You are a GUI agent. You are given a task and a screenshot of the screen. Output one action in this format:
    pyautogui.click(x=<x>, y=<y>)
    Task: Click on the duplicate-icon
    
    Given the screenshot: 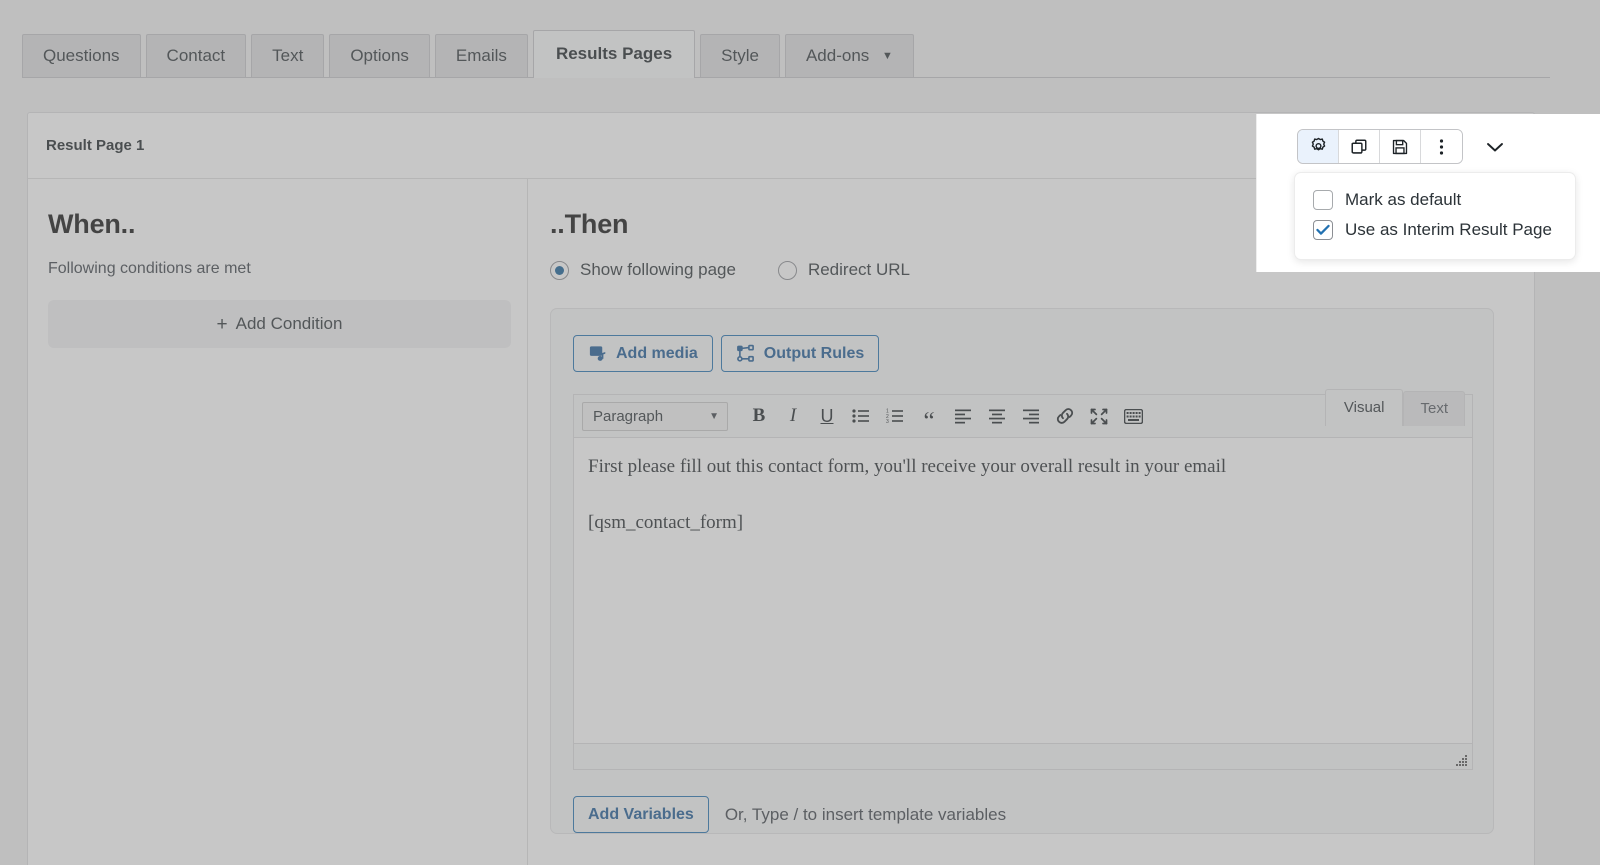 What is the action you would take?
    pyautogui.click(x=1359, y=146)
    